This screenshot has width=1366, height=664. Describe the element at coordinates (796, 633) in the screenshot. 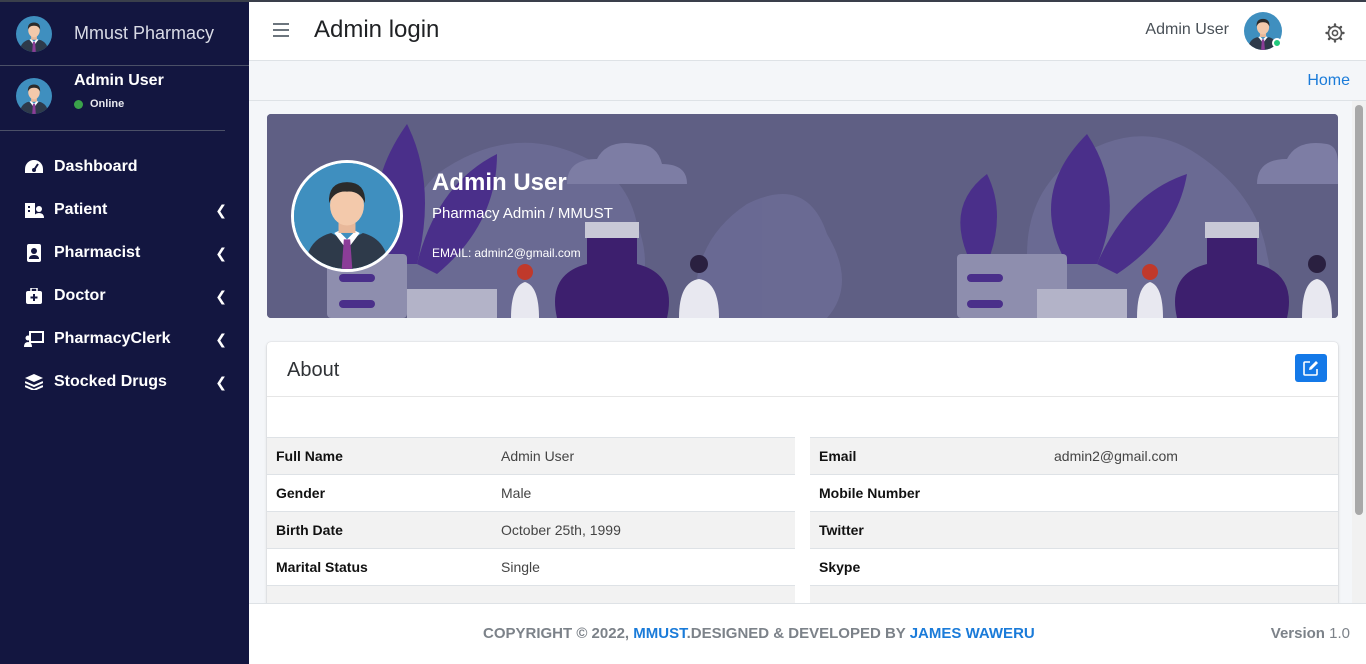

I see `designed-by-text: .DESIGNED & DEVELOPED BY` at that location.